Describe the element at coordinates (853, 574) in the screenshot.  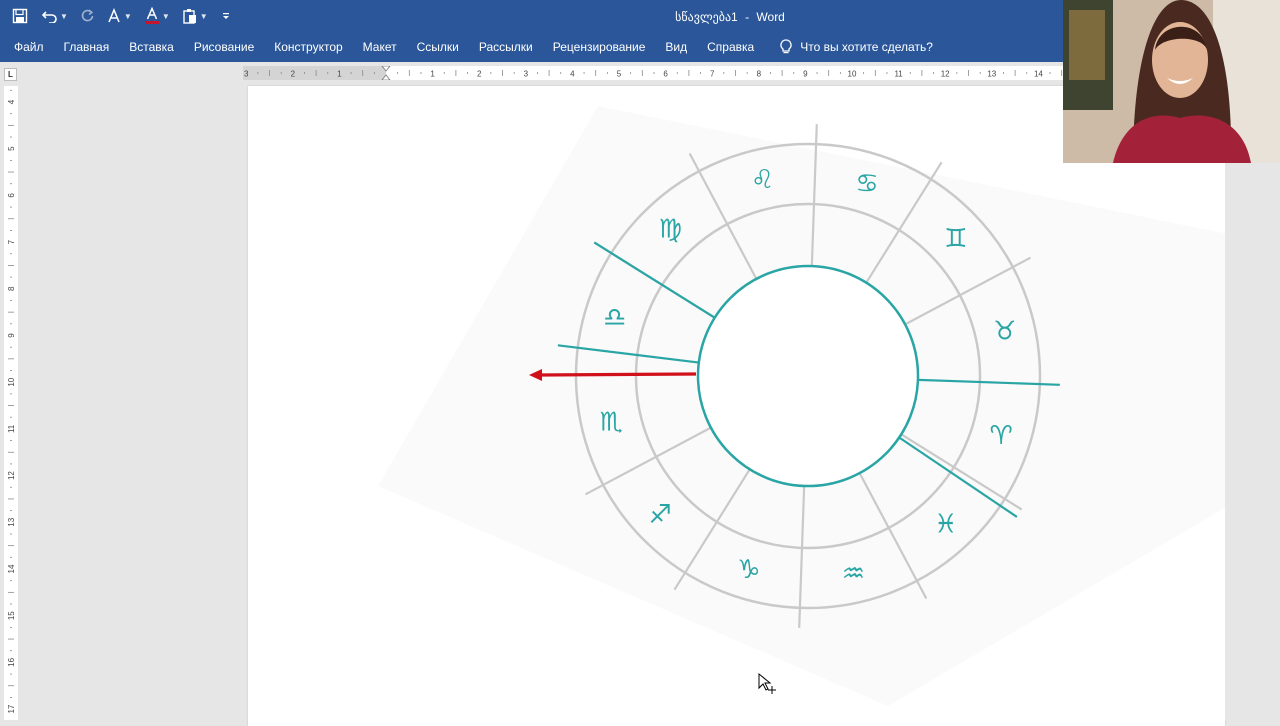
I see `zodiac-symbol: ♒` at that location.